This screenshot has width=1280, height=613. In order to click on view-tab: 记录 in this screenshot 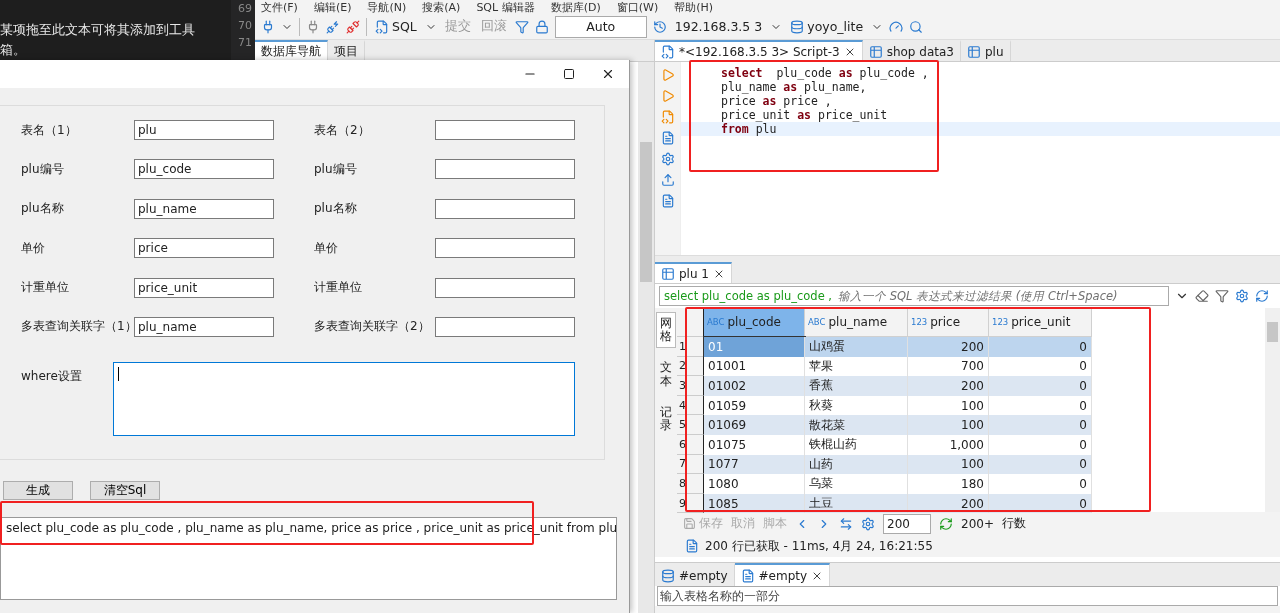, I will do `click(666, 419)`.